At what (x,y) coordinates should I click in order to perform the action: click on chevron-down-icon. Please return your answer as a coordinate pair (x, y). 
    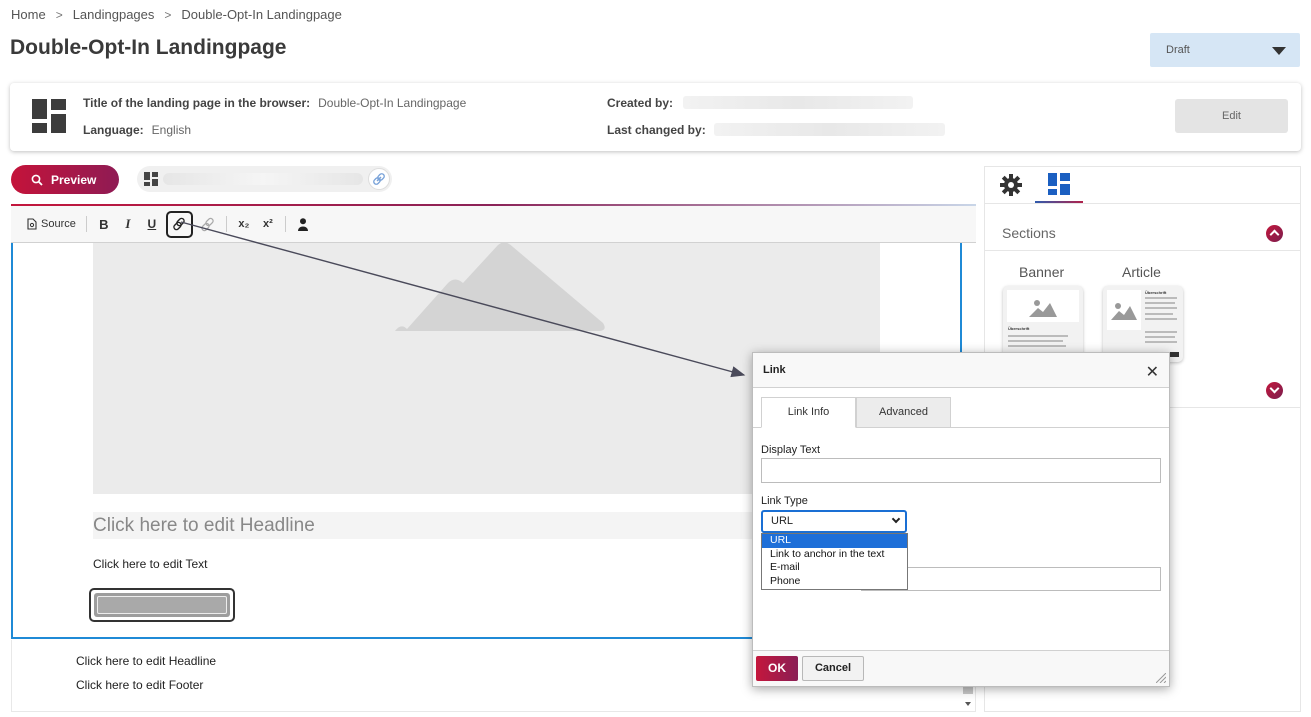
    Looking at the image, I should click on (896, 519).